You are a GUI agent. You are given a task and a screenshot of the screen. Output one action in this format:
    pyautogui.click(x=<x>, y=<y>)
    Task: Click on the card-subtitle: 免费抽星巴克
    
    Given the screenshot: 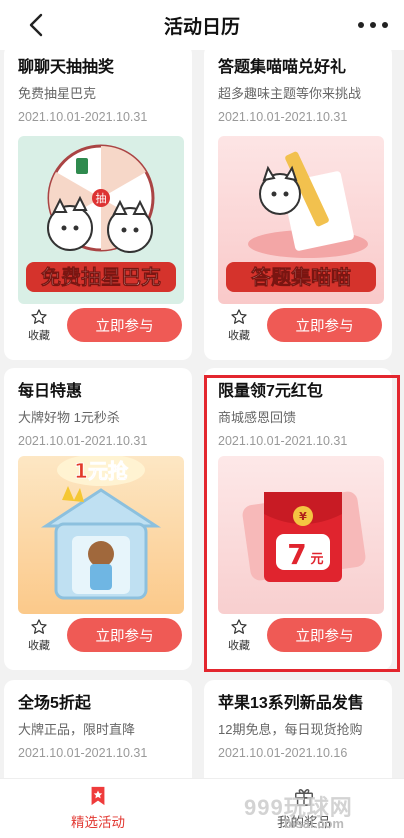 What is the action you would take?
    pyautogui.click(x=57, y=93)
    